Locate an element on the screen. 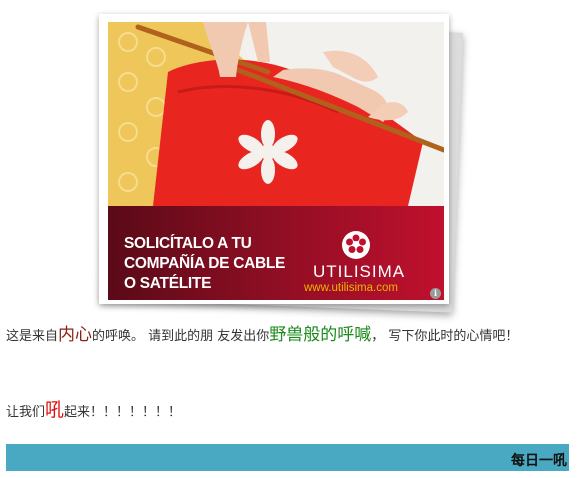 Image resolution: width=577 pixels, height=478 pixels. ad-url-link: www.utilisima.com is located at coordinates (351, 288).